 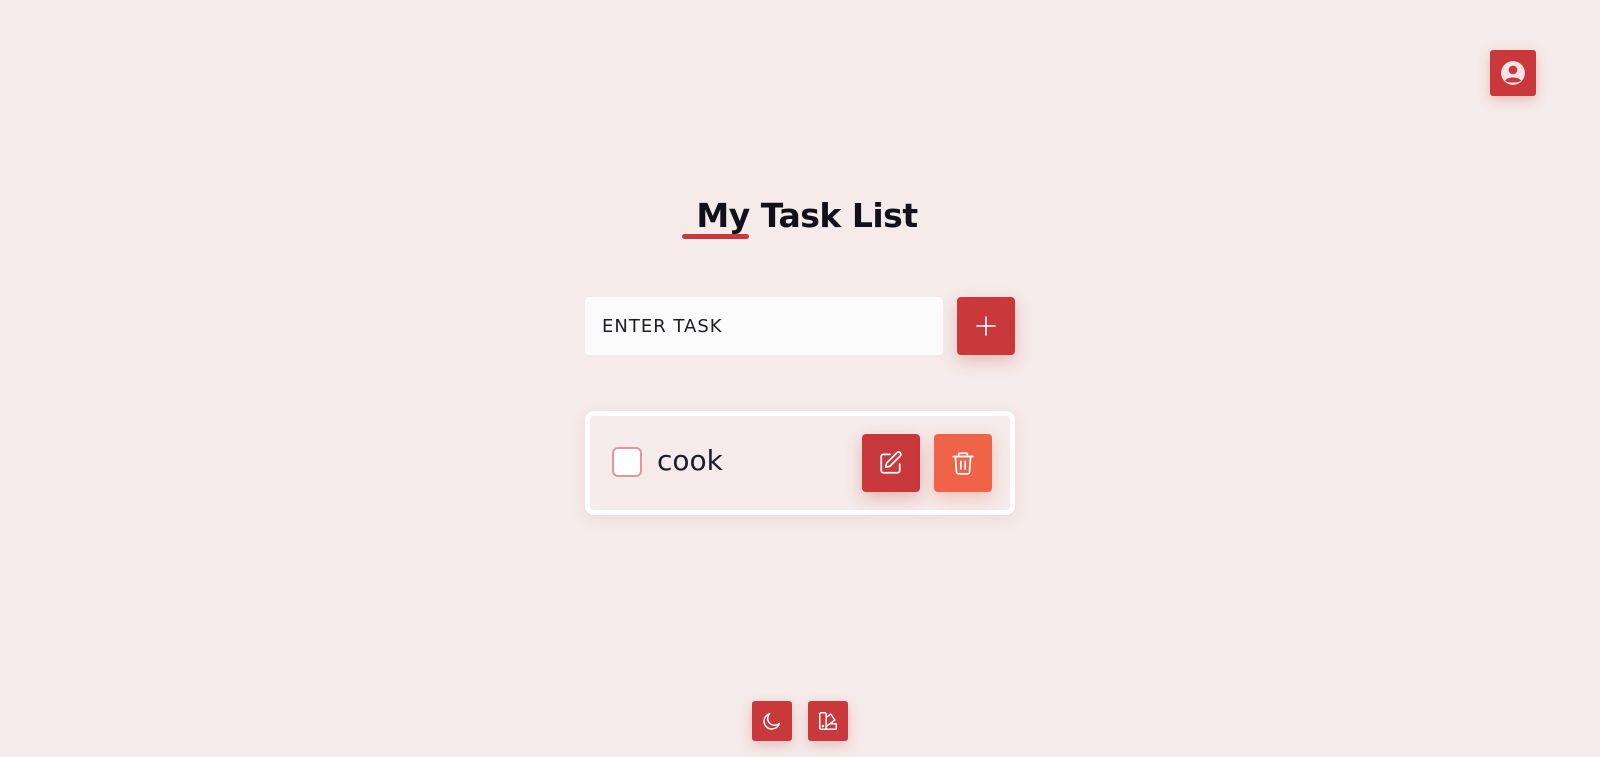 I want to click on delete-task-button, so click(x=963, y=463).